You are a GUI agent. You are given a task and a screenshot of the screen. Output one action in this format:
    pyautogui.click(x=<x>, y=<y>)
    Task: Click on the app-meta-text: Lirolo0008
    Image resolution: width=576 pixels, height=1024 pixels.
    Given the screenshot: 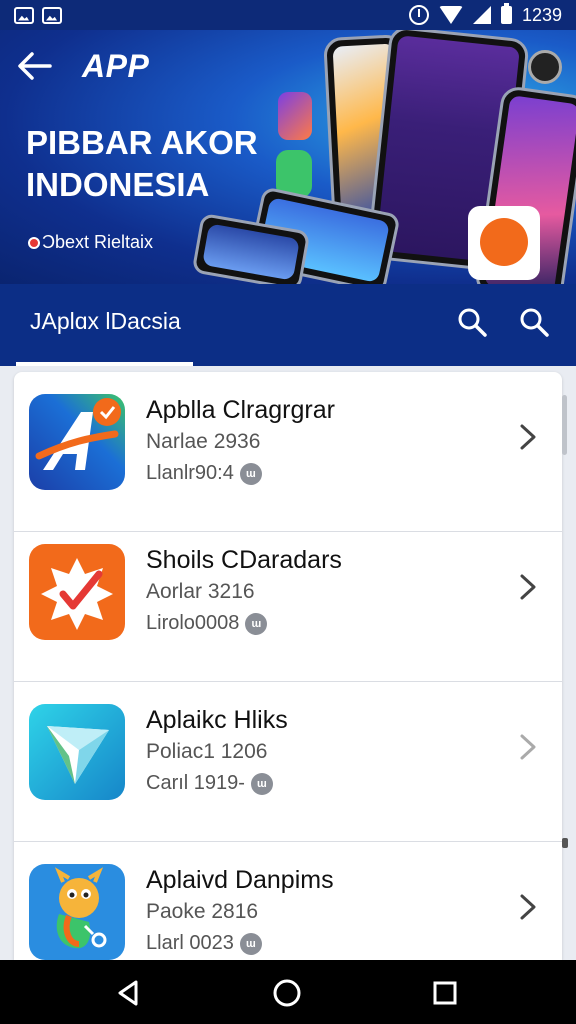 What is the action you would take?
    pyautogui.click(x=193, y=623)
    